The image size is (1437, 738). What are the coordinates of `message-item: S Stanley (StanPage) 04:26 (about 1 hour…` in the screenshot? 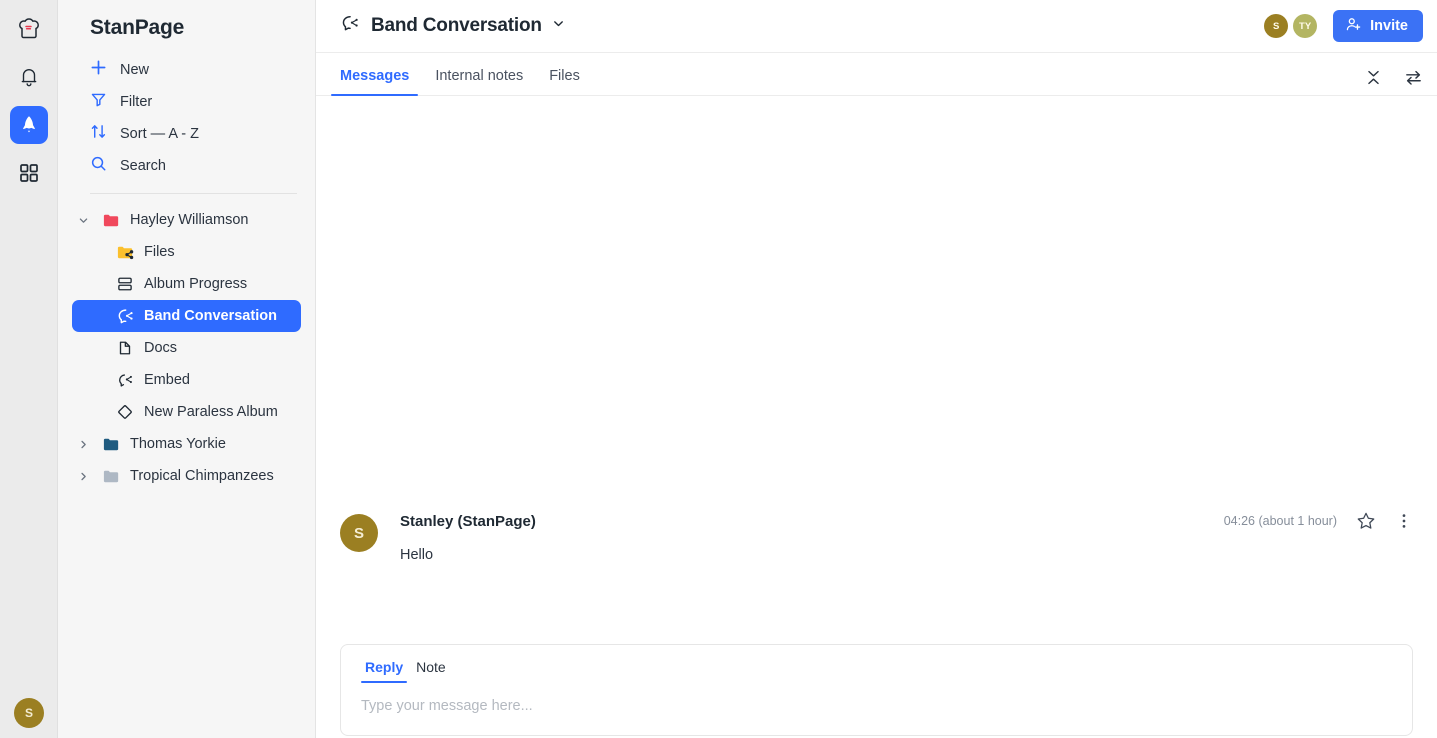 It's located at (876, 537).